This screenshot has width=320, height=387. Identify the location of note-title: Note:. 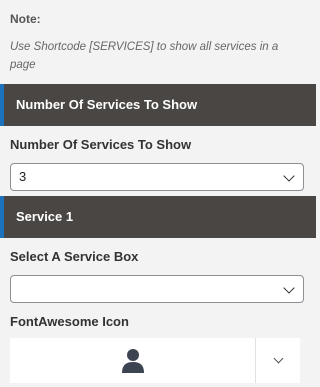
(25, 19).